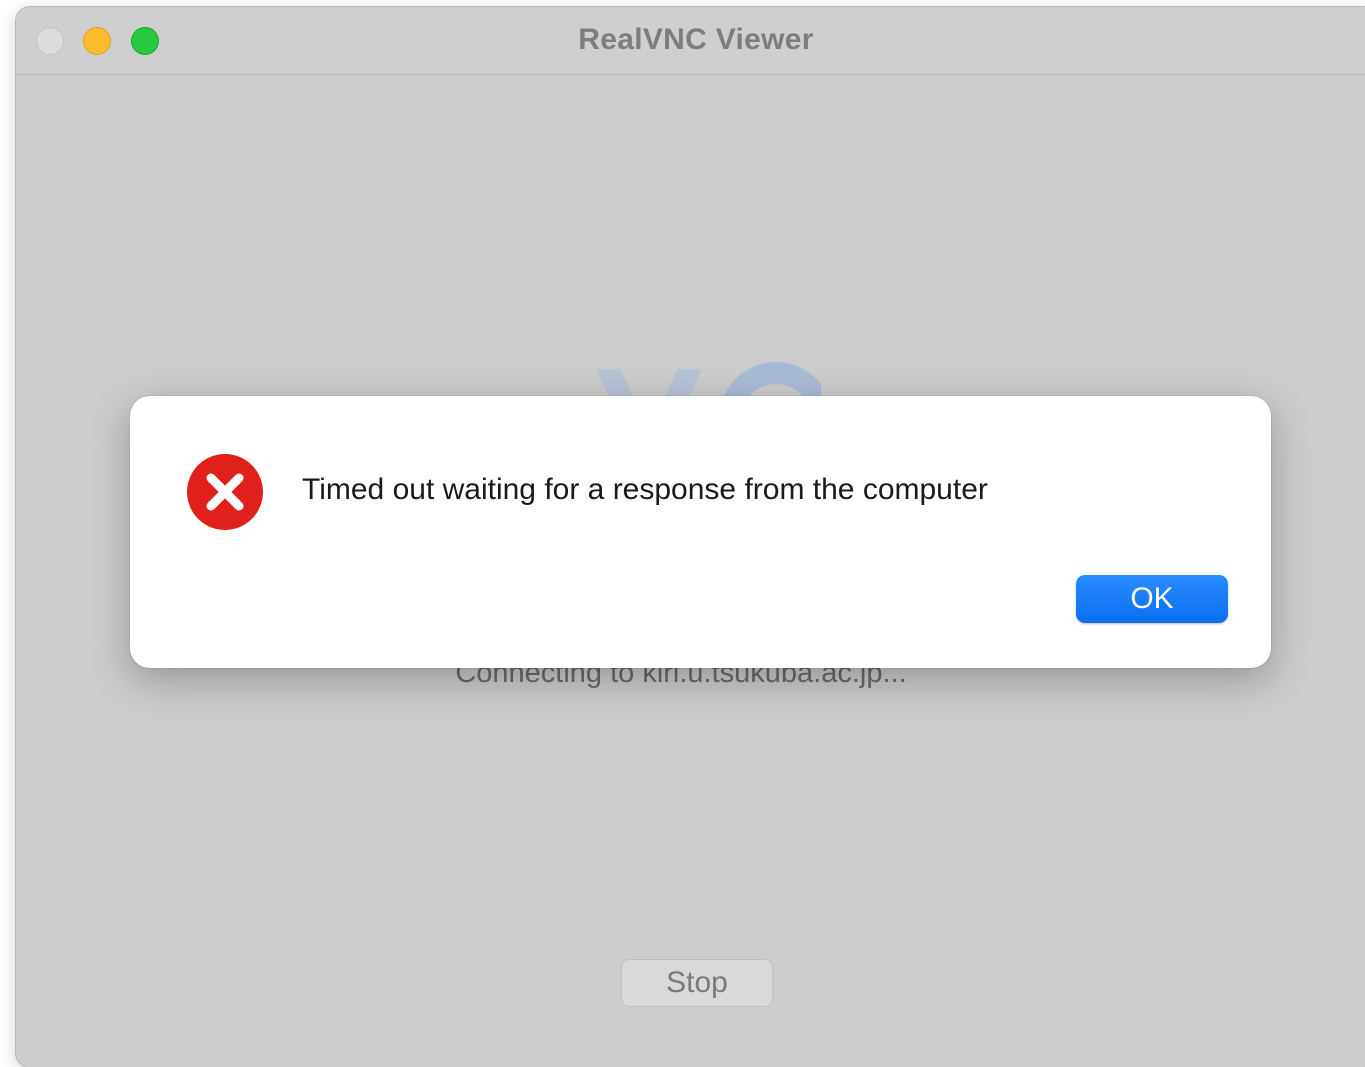 The image size is (1365, 1067). Describe the element at coordinates (1152, 599) in the screenshot. I see `ok-button: OK` at that location.